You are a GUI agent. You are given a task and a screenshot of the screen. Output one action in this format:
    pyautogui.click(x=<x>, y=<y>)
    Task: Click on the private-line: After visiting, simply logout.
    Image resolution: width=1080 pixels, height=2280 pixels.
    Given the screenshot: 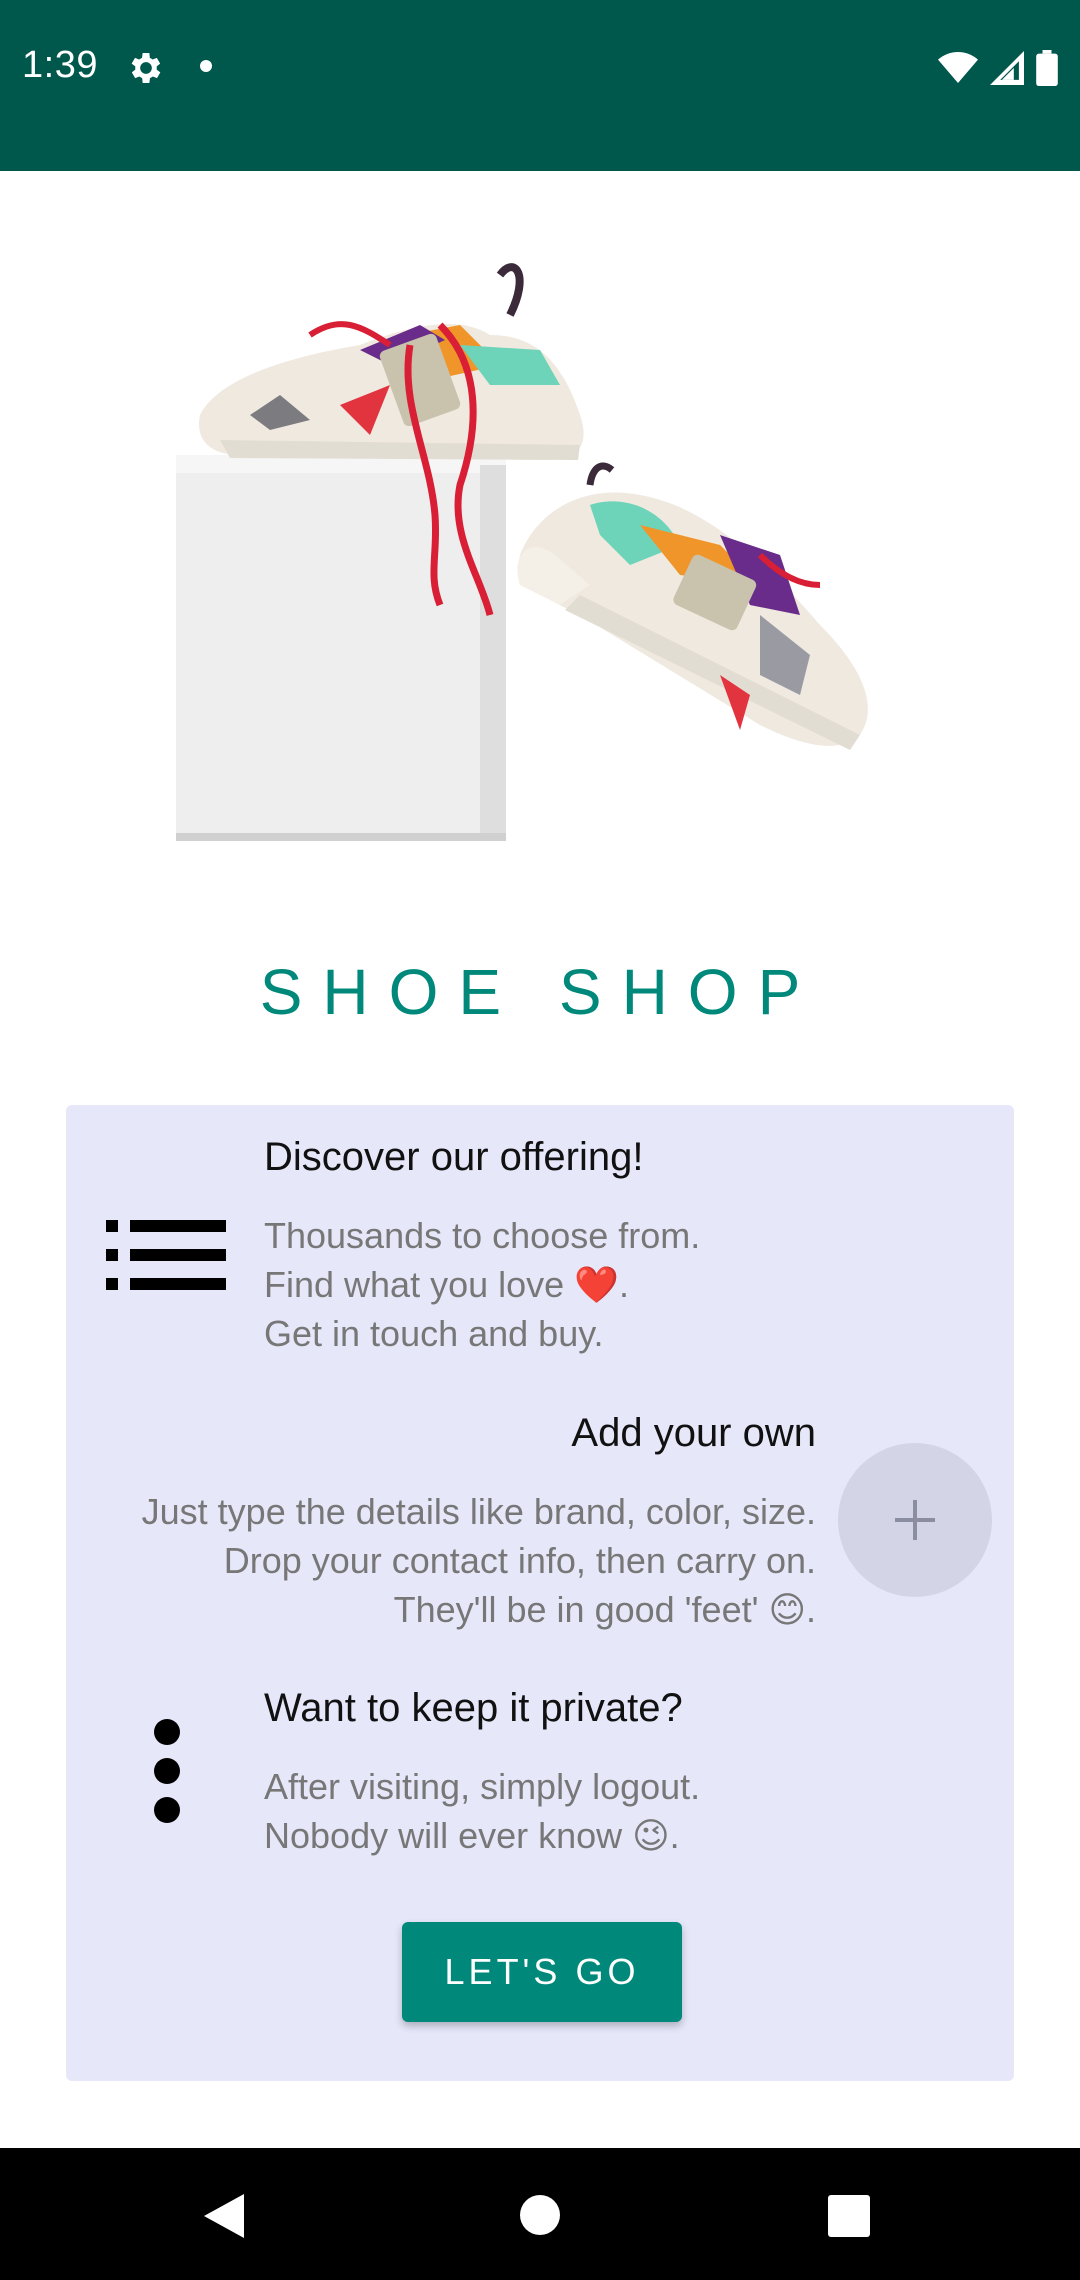 What is the action you would take?
    pyautogui.click(x=482, y=1786)
    